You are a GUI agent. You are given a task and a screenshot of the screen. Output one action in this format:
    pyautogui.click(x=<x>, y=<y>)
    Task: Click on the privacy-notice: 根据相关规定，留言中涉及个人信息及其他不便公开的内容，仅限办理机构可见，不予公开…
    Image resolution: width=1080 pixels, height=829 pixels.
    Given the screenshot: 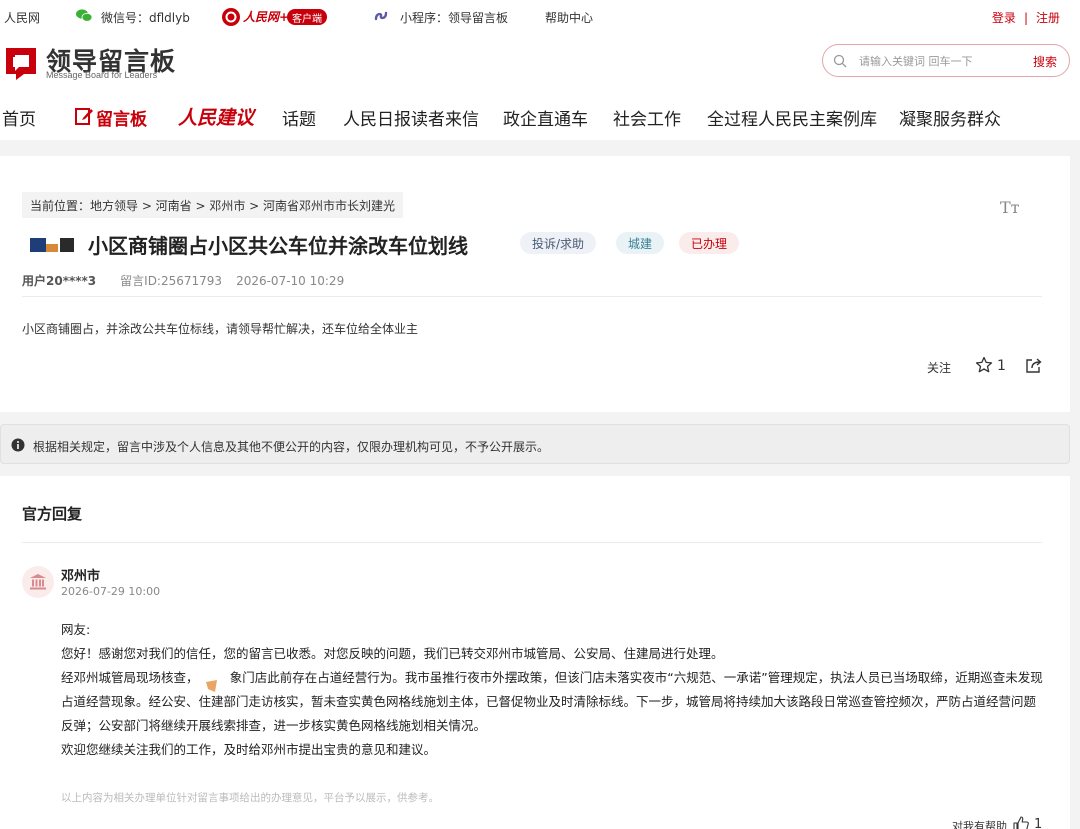 What is the action you would take?
    pyautogui.click(x=535, y=444)
    